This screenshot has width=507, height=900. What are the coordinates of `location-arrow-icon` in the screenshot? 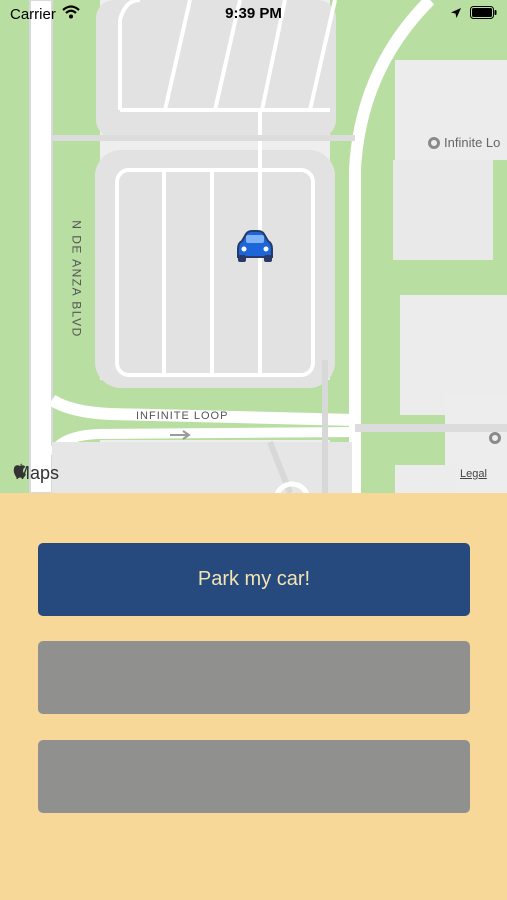 It's located at (456, 14).